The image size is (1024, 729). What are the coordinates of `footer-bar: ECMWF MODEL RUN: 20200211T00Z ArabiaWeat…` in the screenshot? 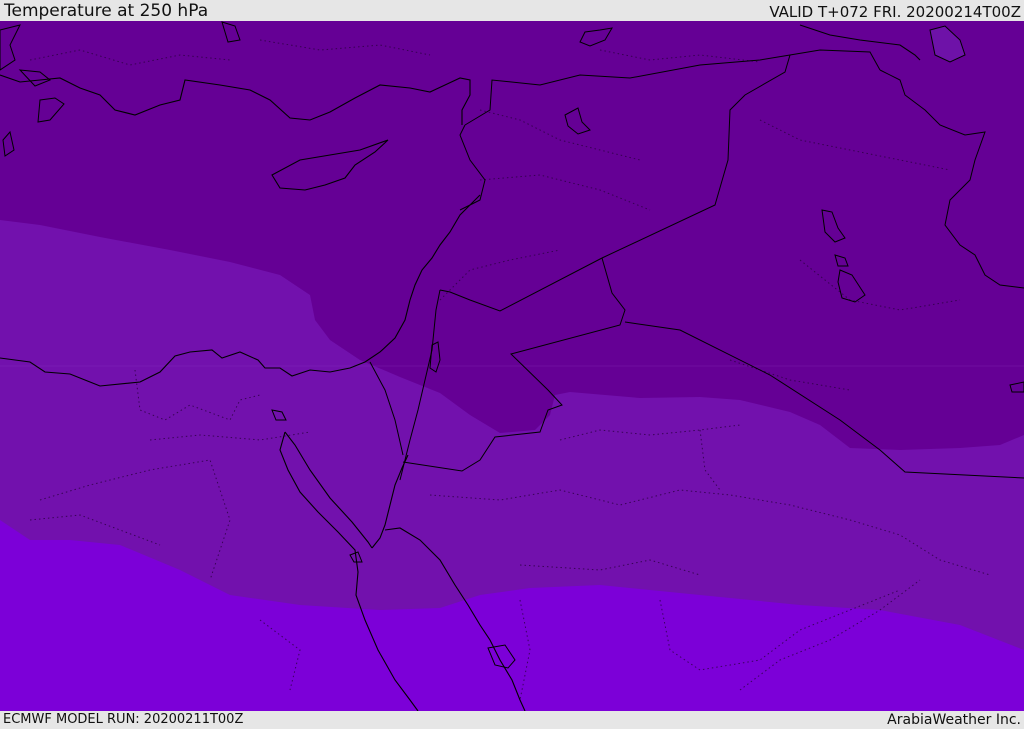 It's located at (512, 720).